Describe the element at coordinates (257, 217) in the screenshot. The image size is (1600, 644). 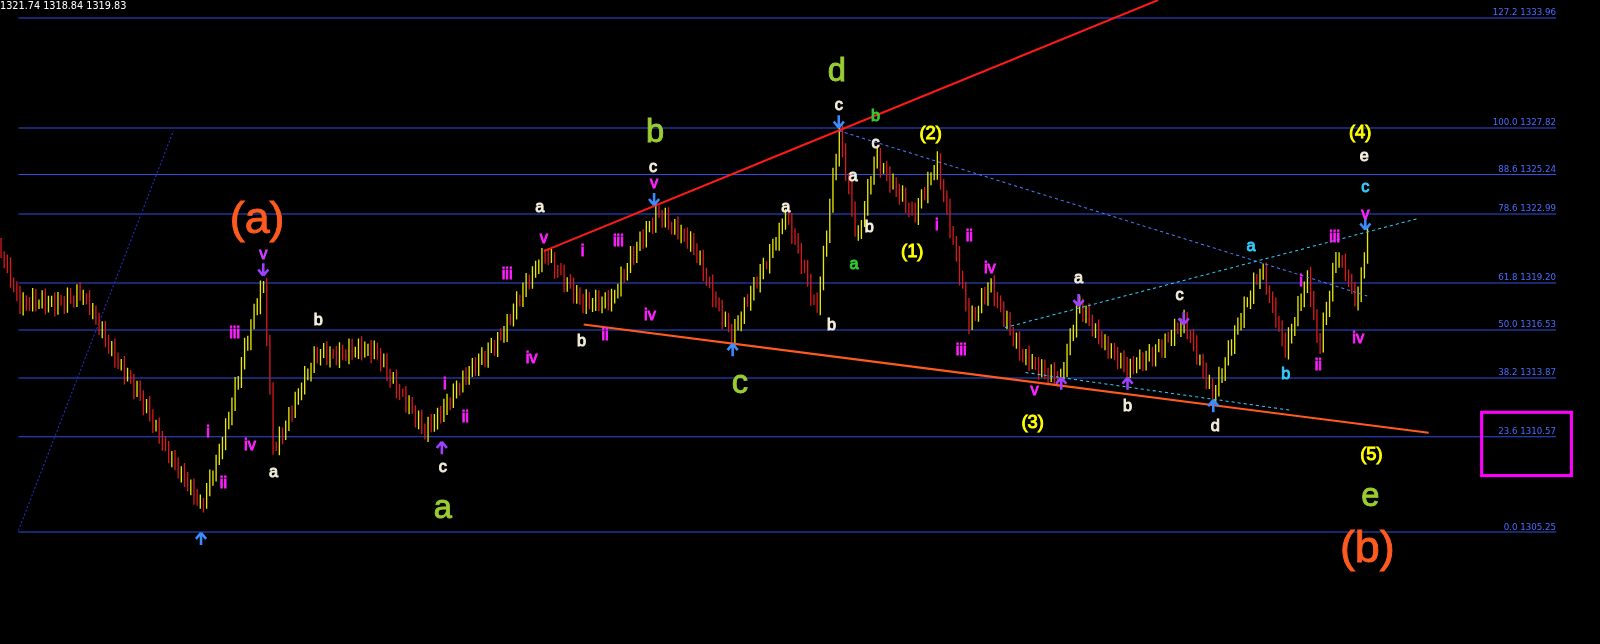
I see `wave-label: (a)` at that location.